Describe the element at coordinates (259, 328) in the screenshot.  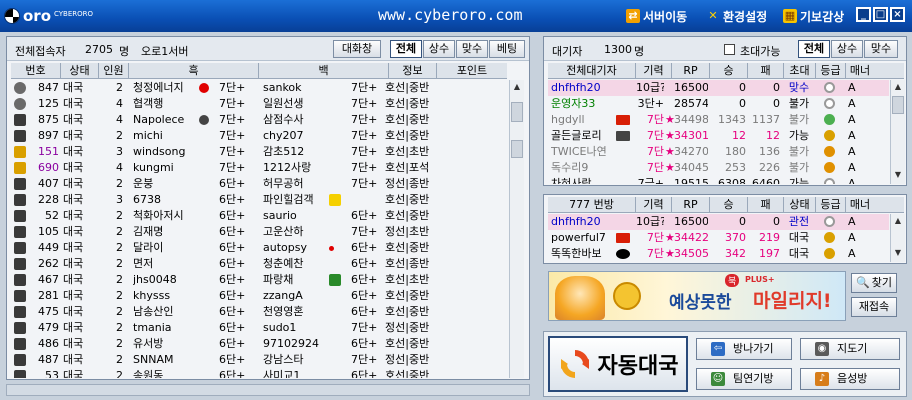
I see `table-row: 479 대국 2 tmania 6단+ sudo1 7단+ 정선|중반` at that location.